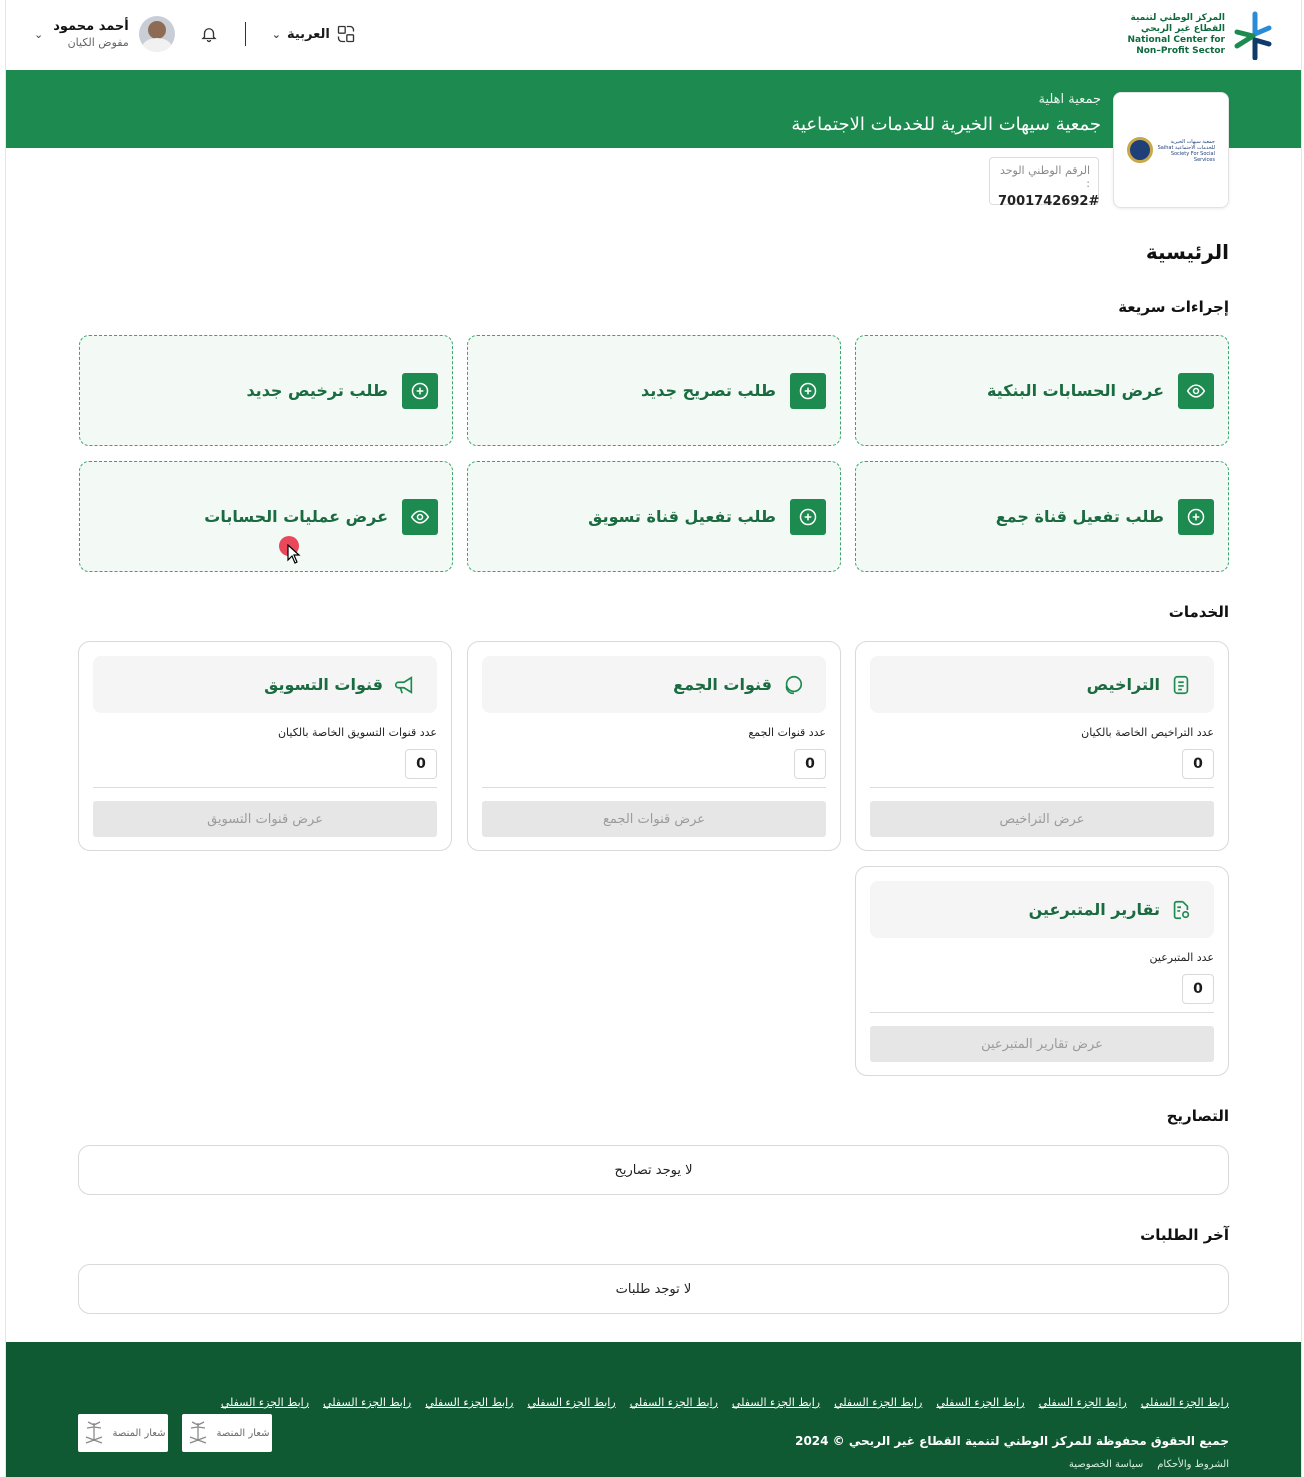 The width and height of the screenshot is (1304, 1477). Describe the element at coordinates (209, 34) in the screenshot. I see `bell-icon` at that location.